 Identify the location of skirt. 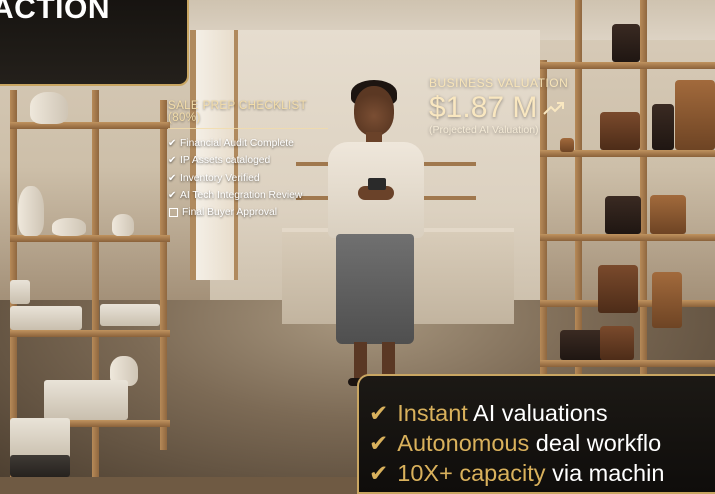
(375, 289).